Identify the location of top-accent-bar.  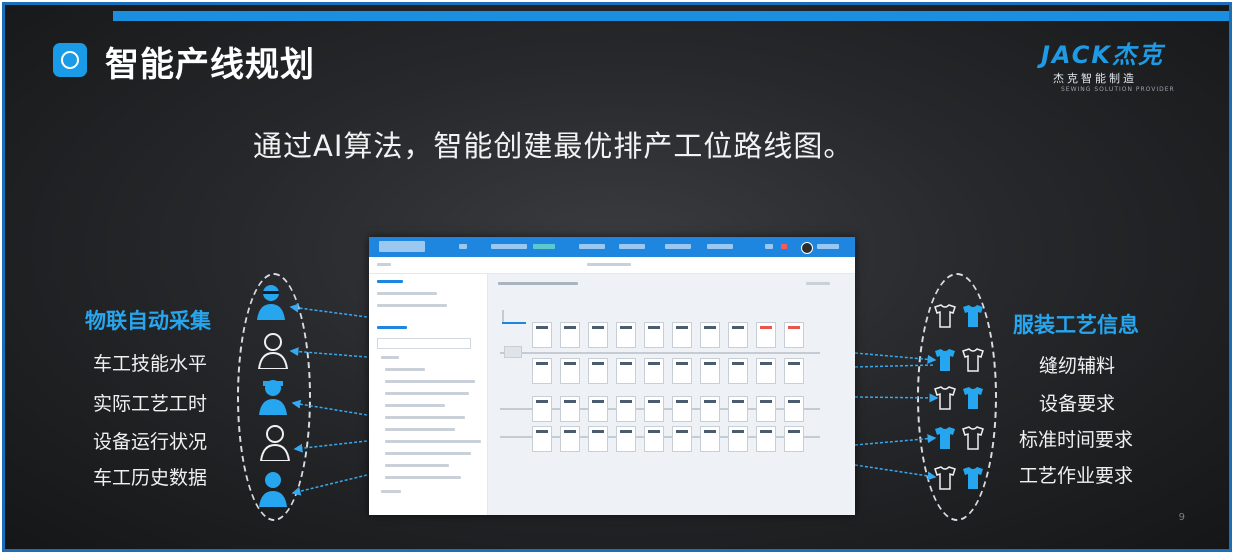
(671, 16).